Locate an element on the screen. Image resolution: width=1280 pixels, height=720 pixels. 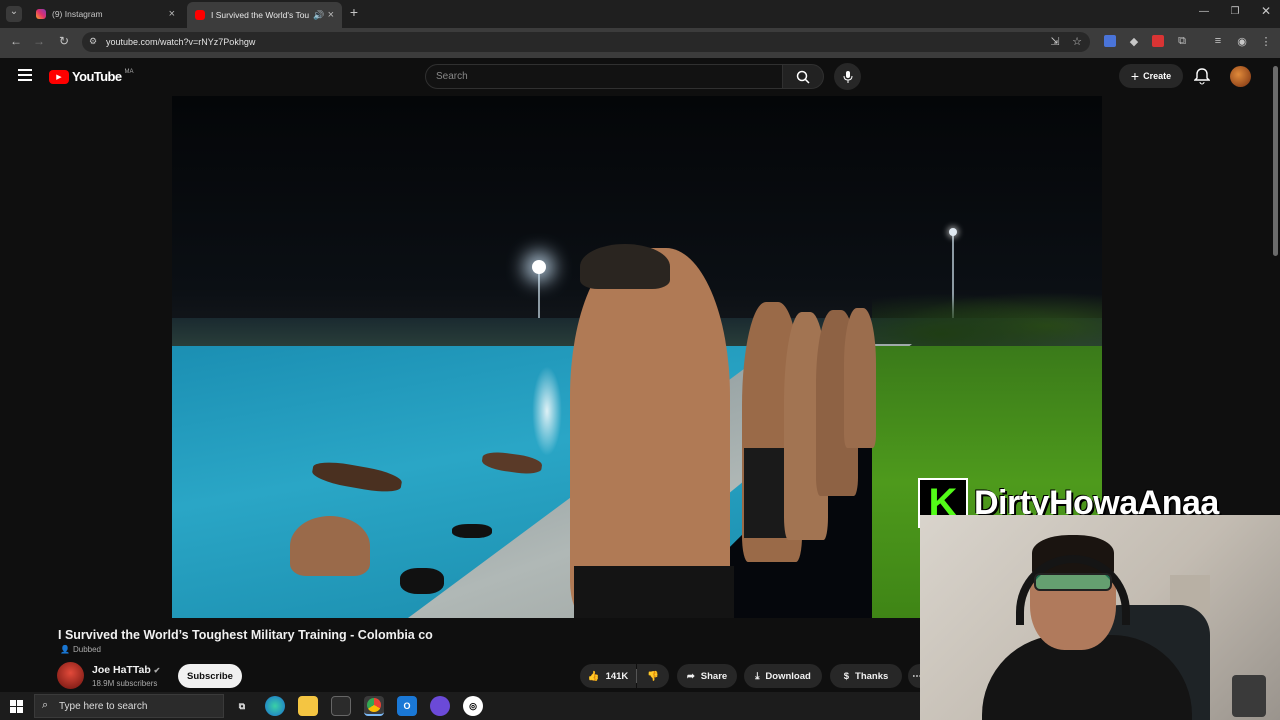
voice-search-button is located at coordinates (847, 76).